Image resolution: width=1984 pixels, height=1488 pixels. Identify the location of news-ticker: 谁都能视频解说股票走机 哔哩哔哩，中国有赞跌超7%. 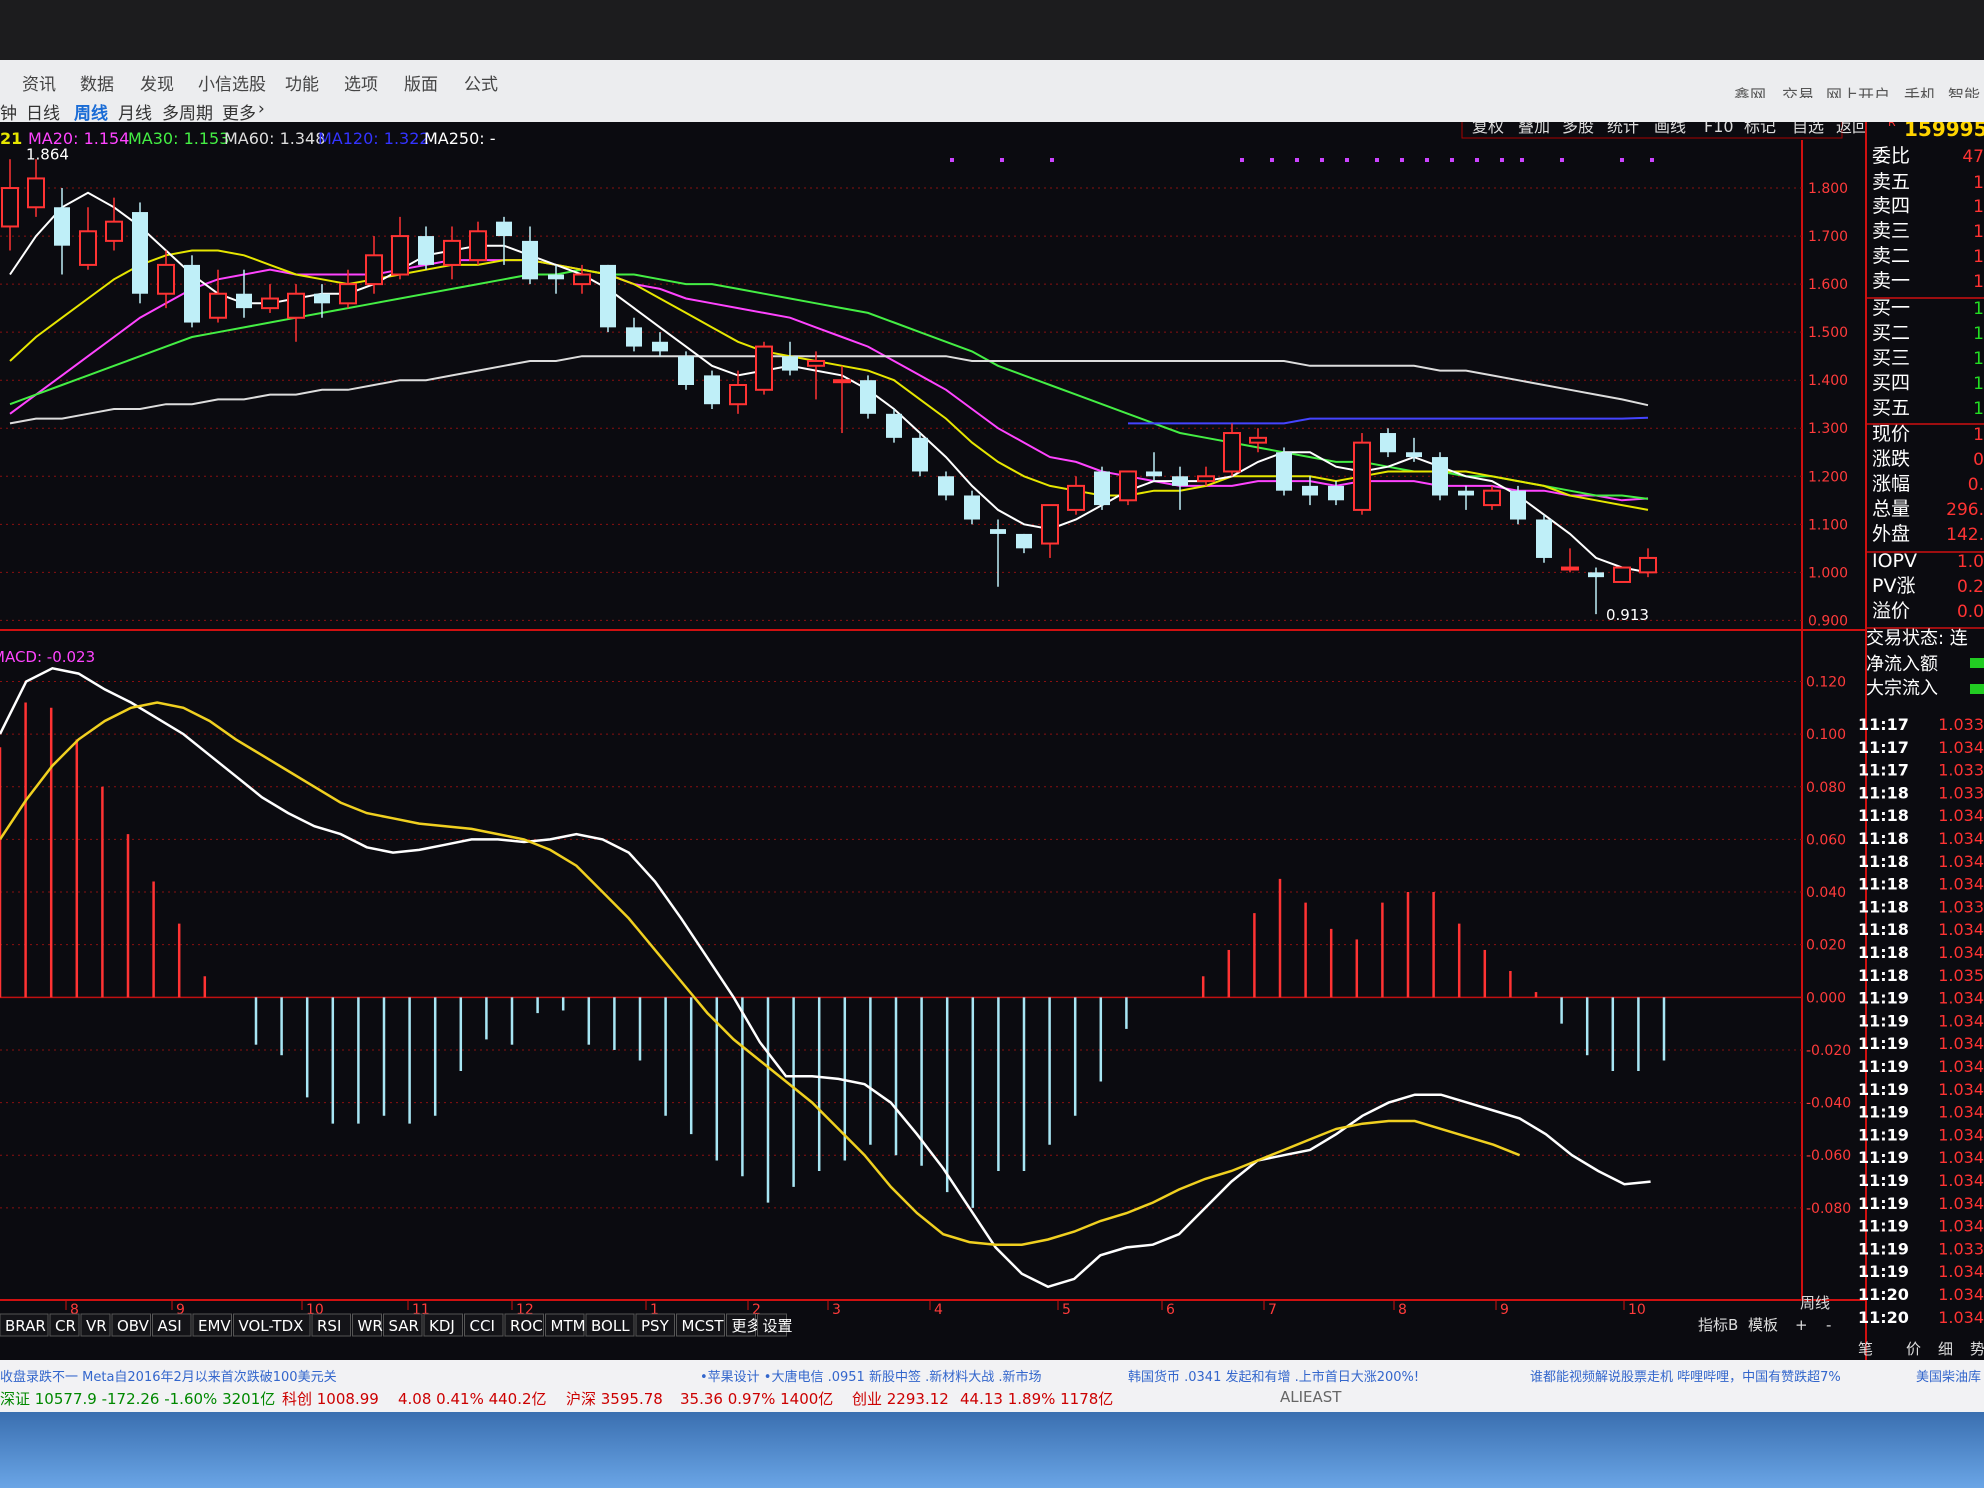
(1685, 1375).